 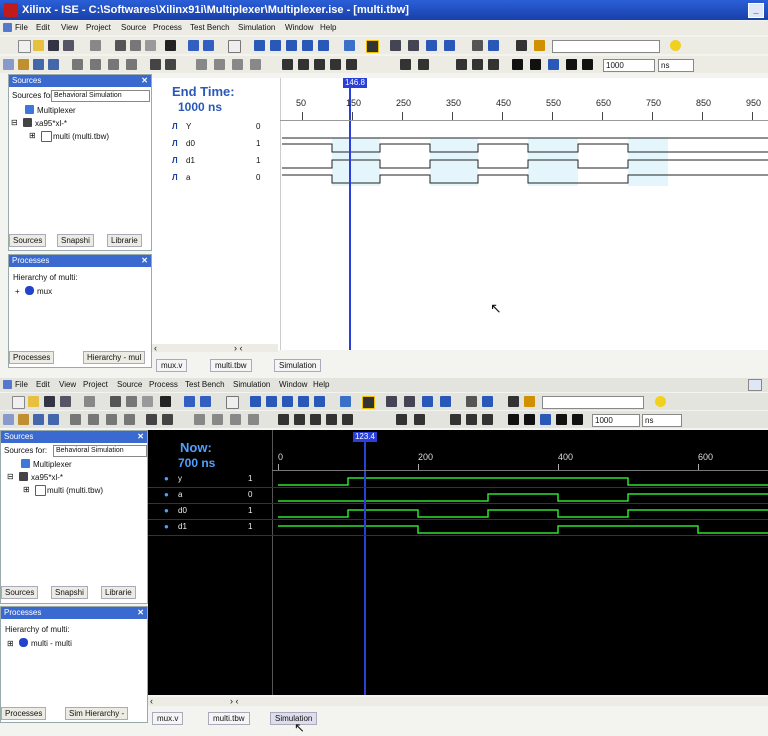 What do you see at coordinates (51, 643) in the screenshot?
I see `process-item-multi: multi - multi` at bounding box center [51, 643].